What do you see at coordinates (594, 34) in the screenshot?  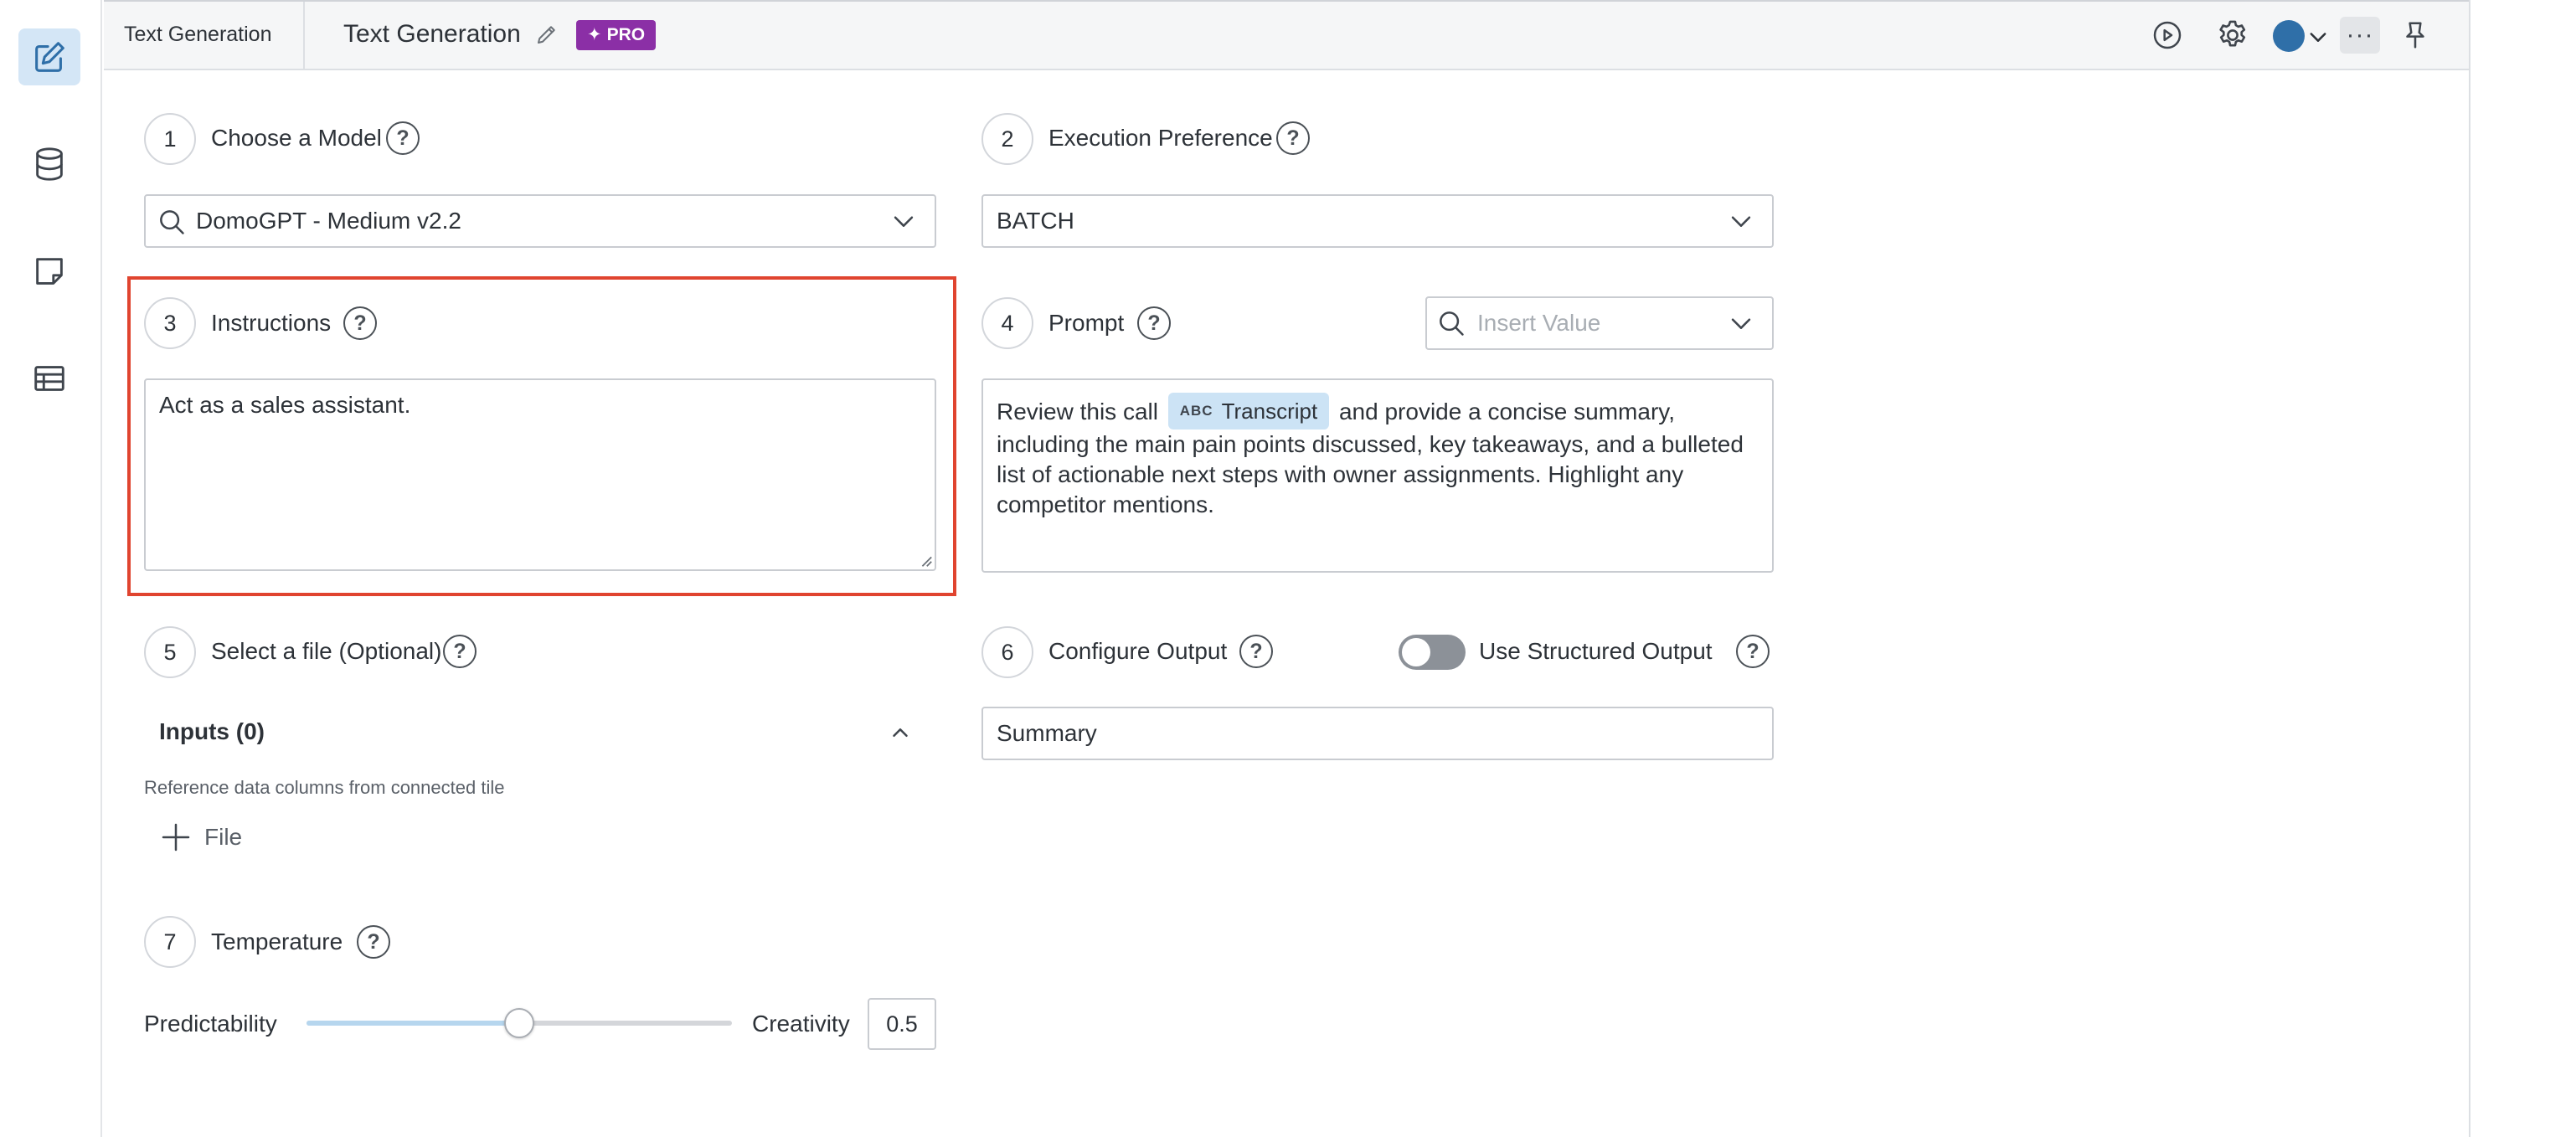 I see `sparkle-icon: ✦` at bounding box center [594, 34].